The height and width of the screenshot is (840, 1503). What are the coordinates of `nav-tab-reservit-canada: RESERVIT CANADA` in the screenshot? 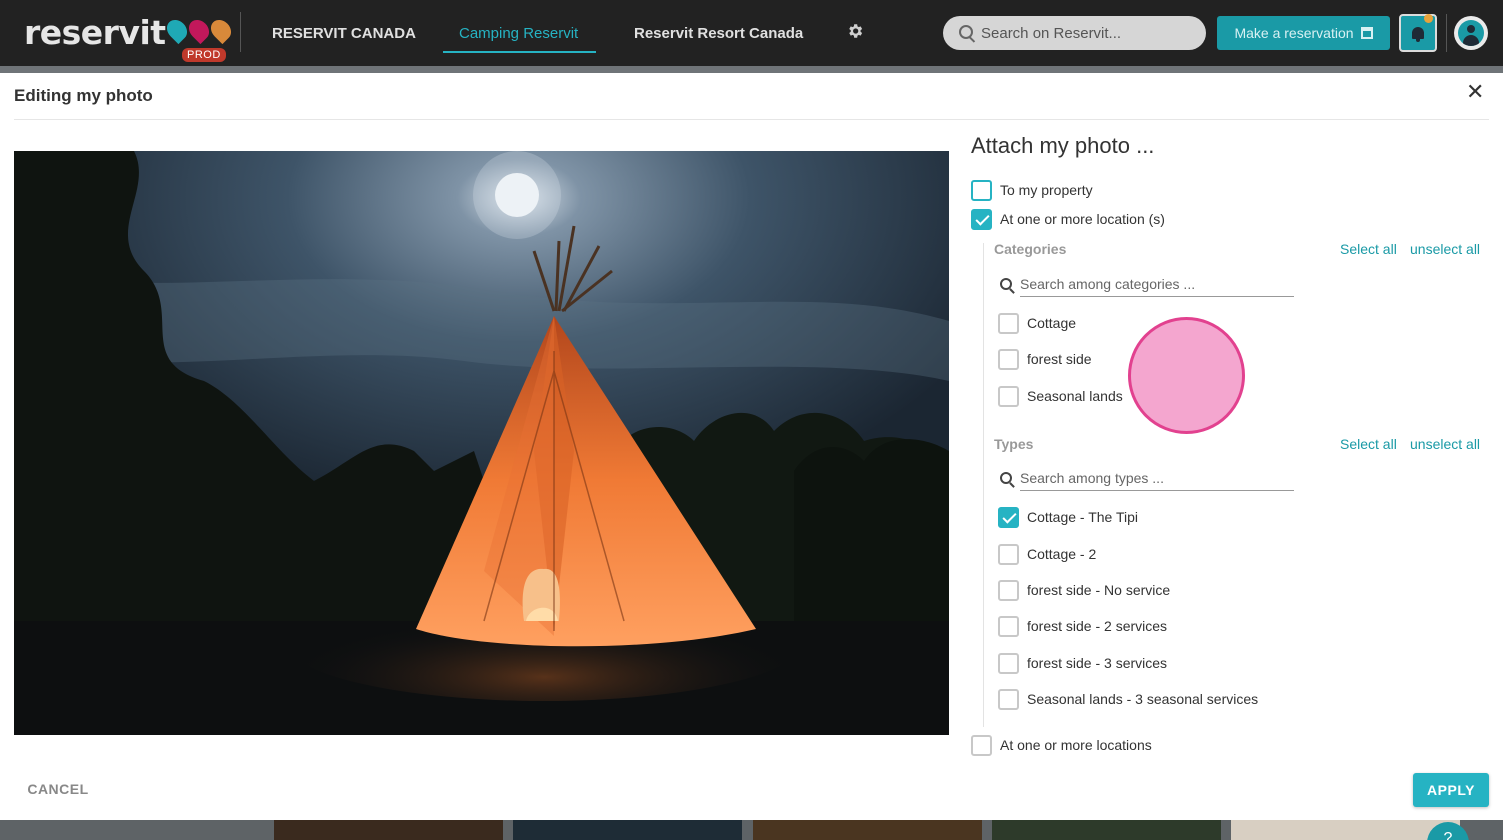 It's located at (344, 33).